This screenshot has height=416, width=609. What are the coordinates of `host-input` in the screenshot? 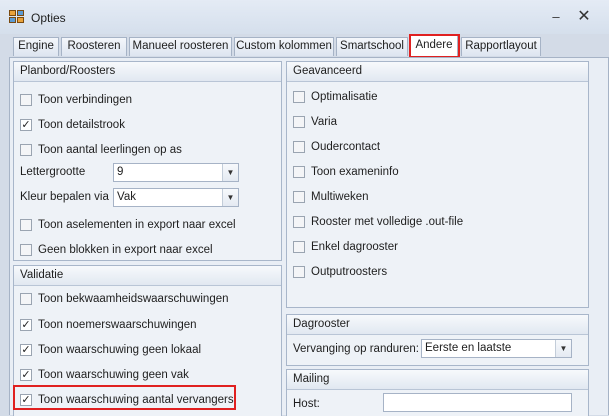 It's located at (477, 402).